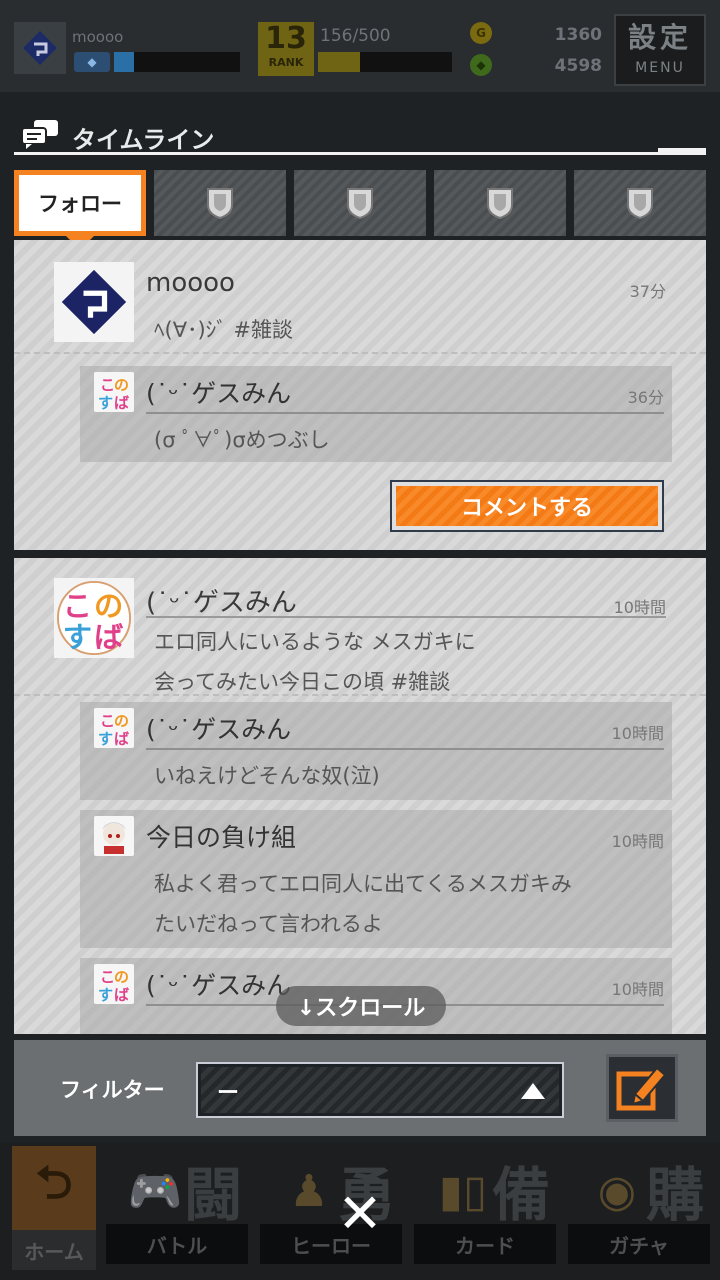  I want to click on nav-gacha: ◉ 購 ガチャ, so click(643, 1211).